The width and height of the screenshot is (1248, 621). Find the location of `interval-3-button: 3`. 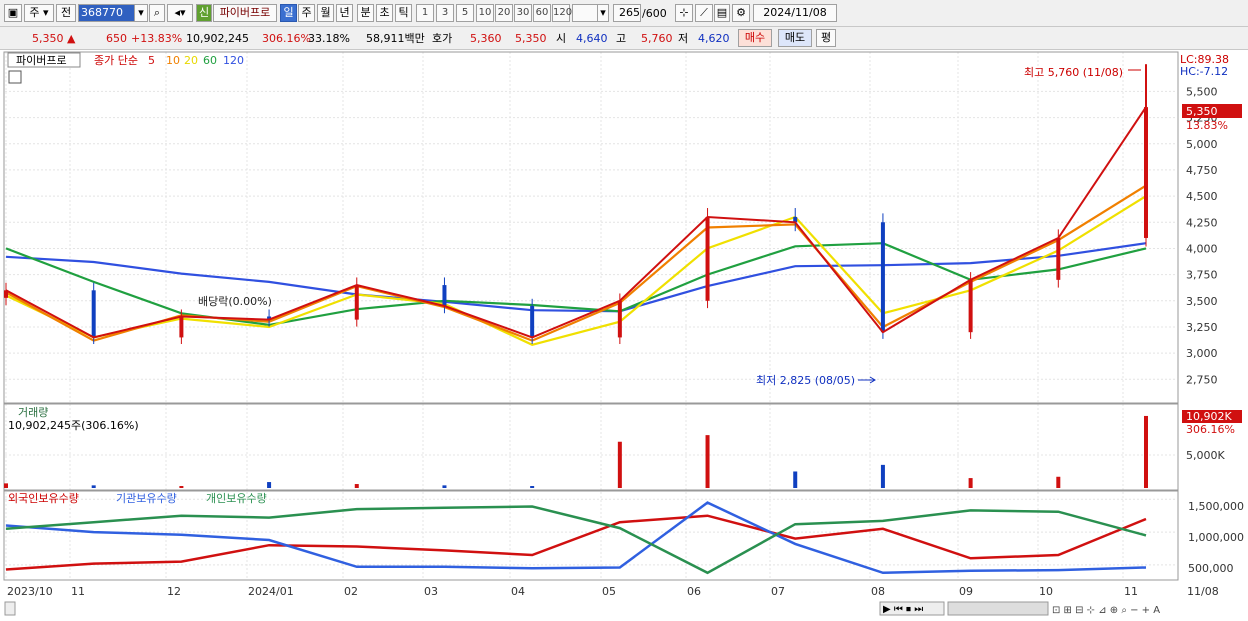

interval-3-button: 3 is located at coordinates (445, 13).